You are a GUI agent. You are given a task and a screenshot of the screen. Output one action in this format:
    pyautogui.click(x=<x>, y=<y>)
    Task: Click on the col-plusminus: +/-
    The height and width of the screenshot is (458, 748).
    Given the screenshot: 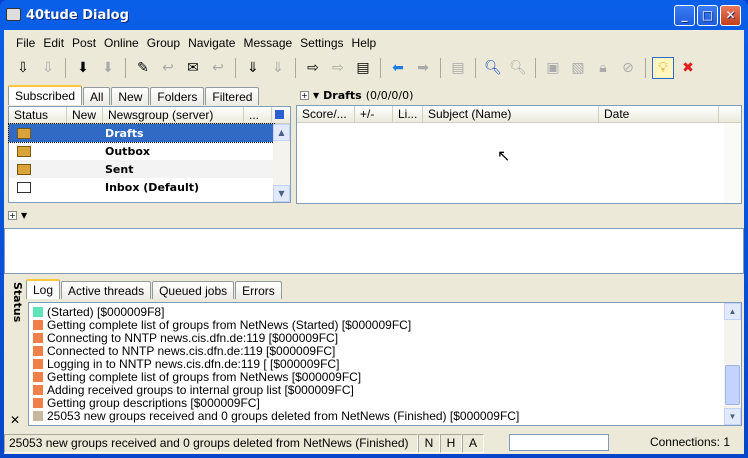 What is the action you would take?
    pyautogui.click(x=374, y=114)
    